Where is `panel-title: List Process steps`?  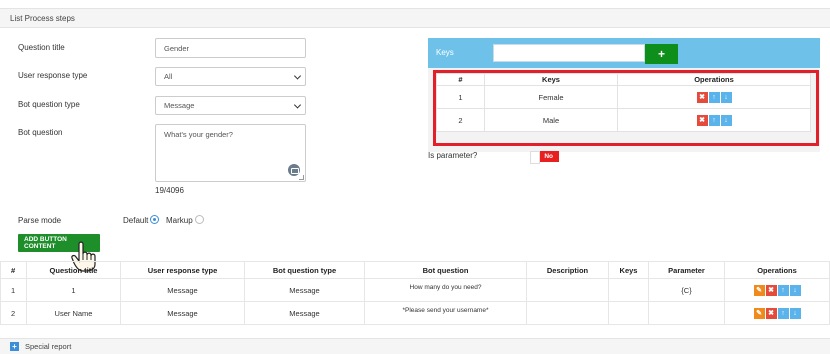
panel-title: List Process steps is located at coordinates (42, 18).